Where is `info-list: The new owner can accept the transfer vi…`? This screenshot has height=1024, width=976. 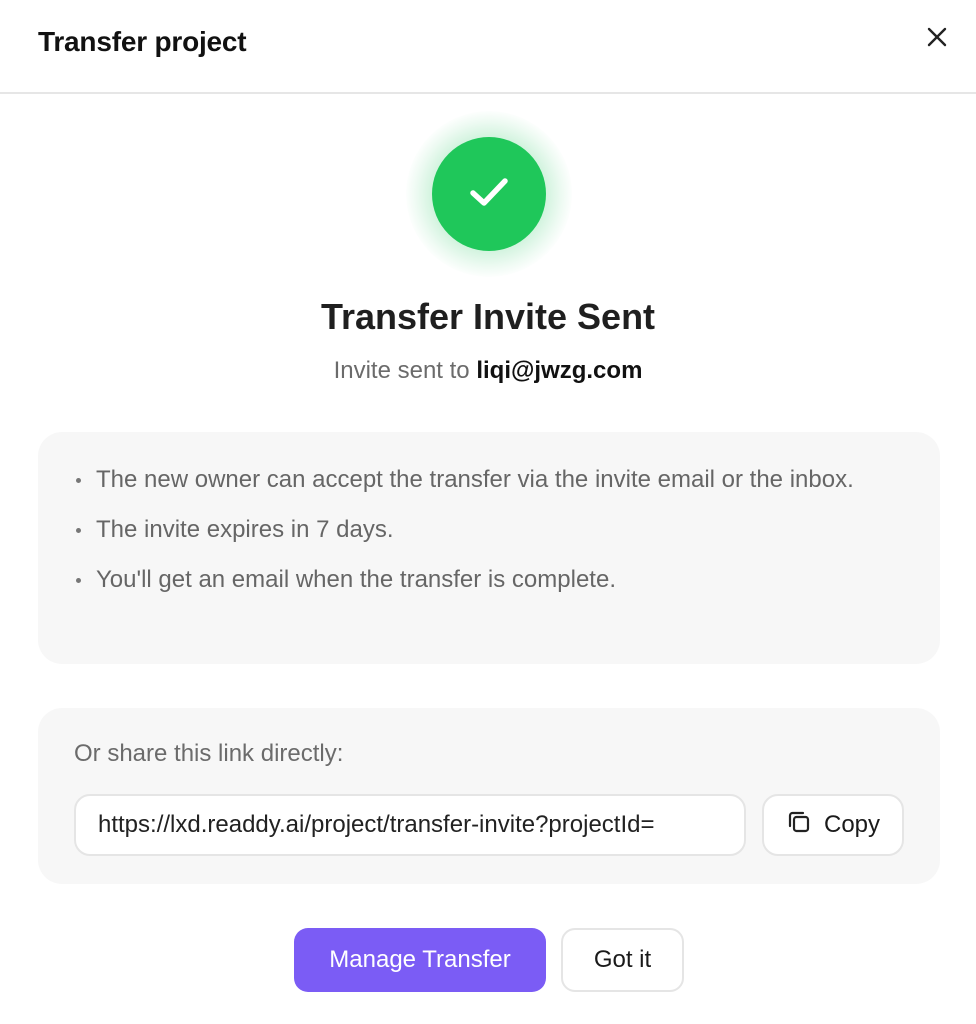 info-list: The new owner can accept the transfer vi… is located at coordinates (487, 529).